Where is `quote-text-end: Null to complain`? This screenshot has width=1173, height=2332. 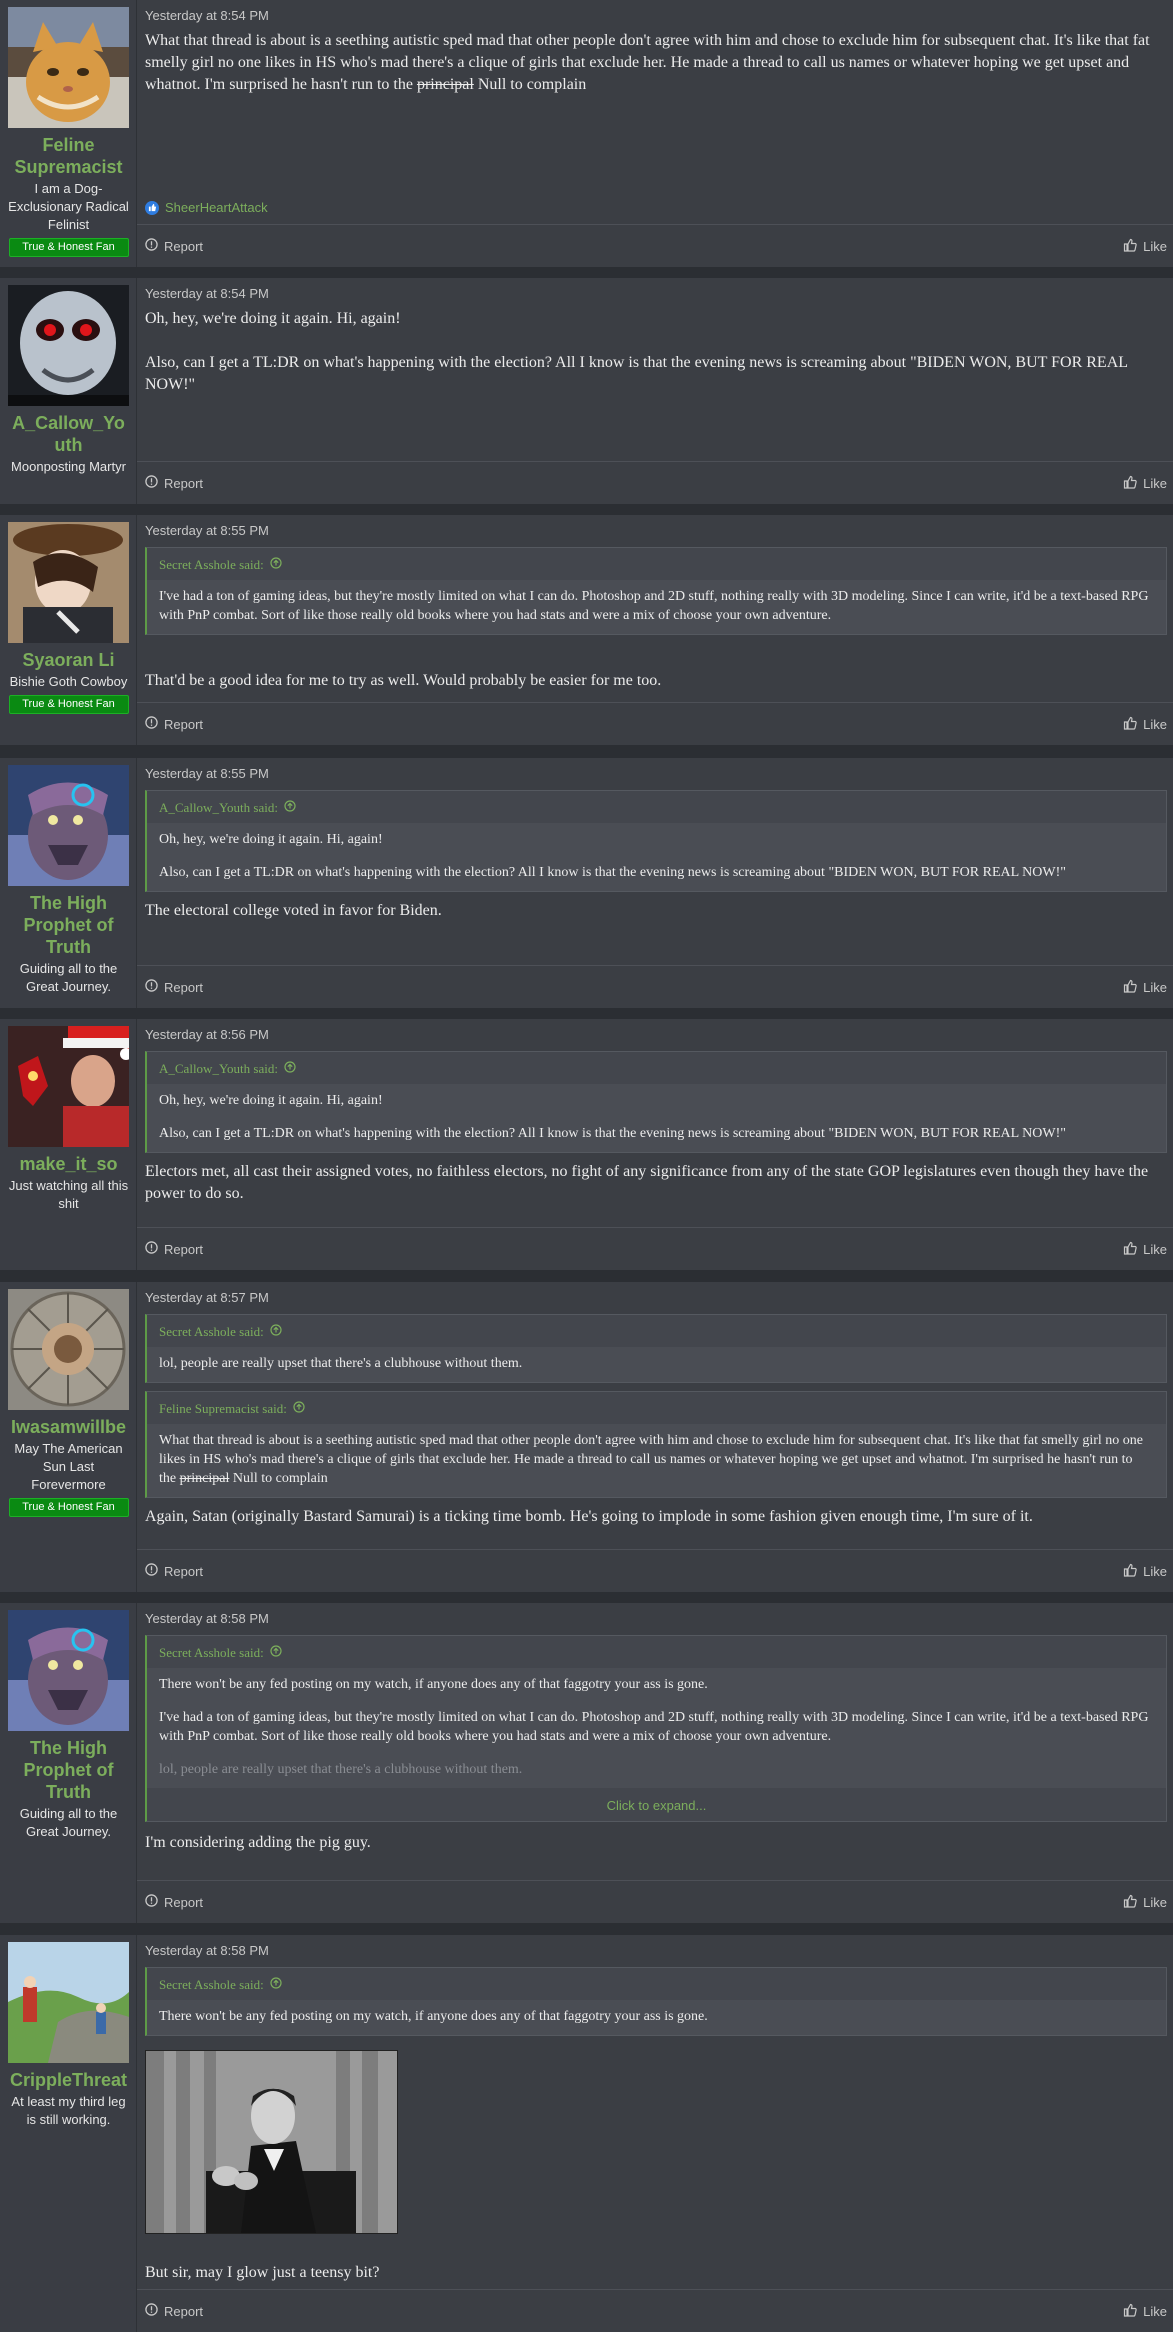
quote-text-end: Null to complain is located at coordinates (278, 1478).